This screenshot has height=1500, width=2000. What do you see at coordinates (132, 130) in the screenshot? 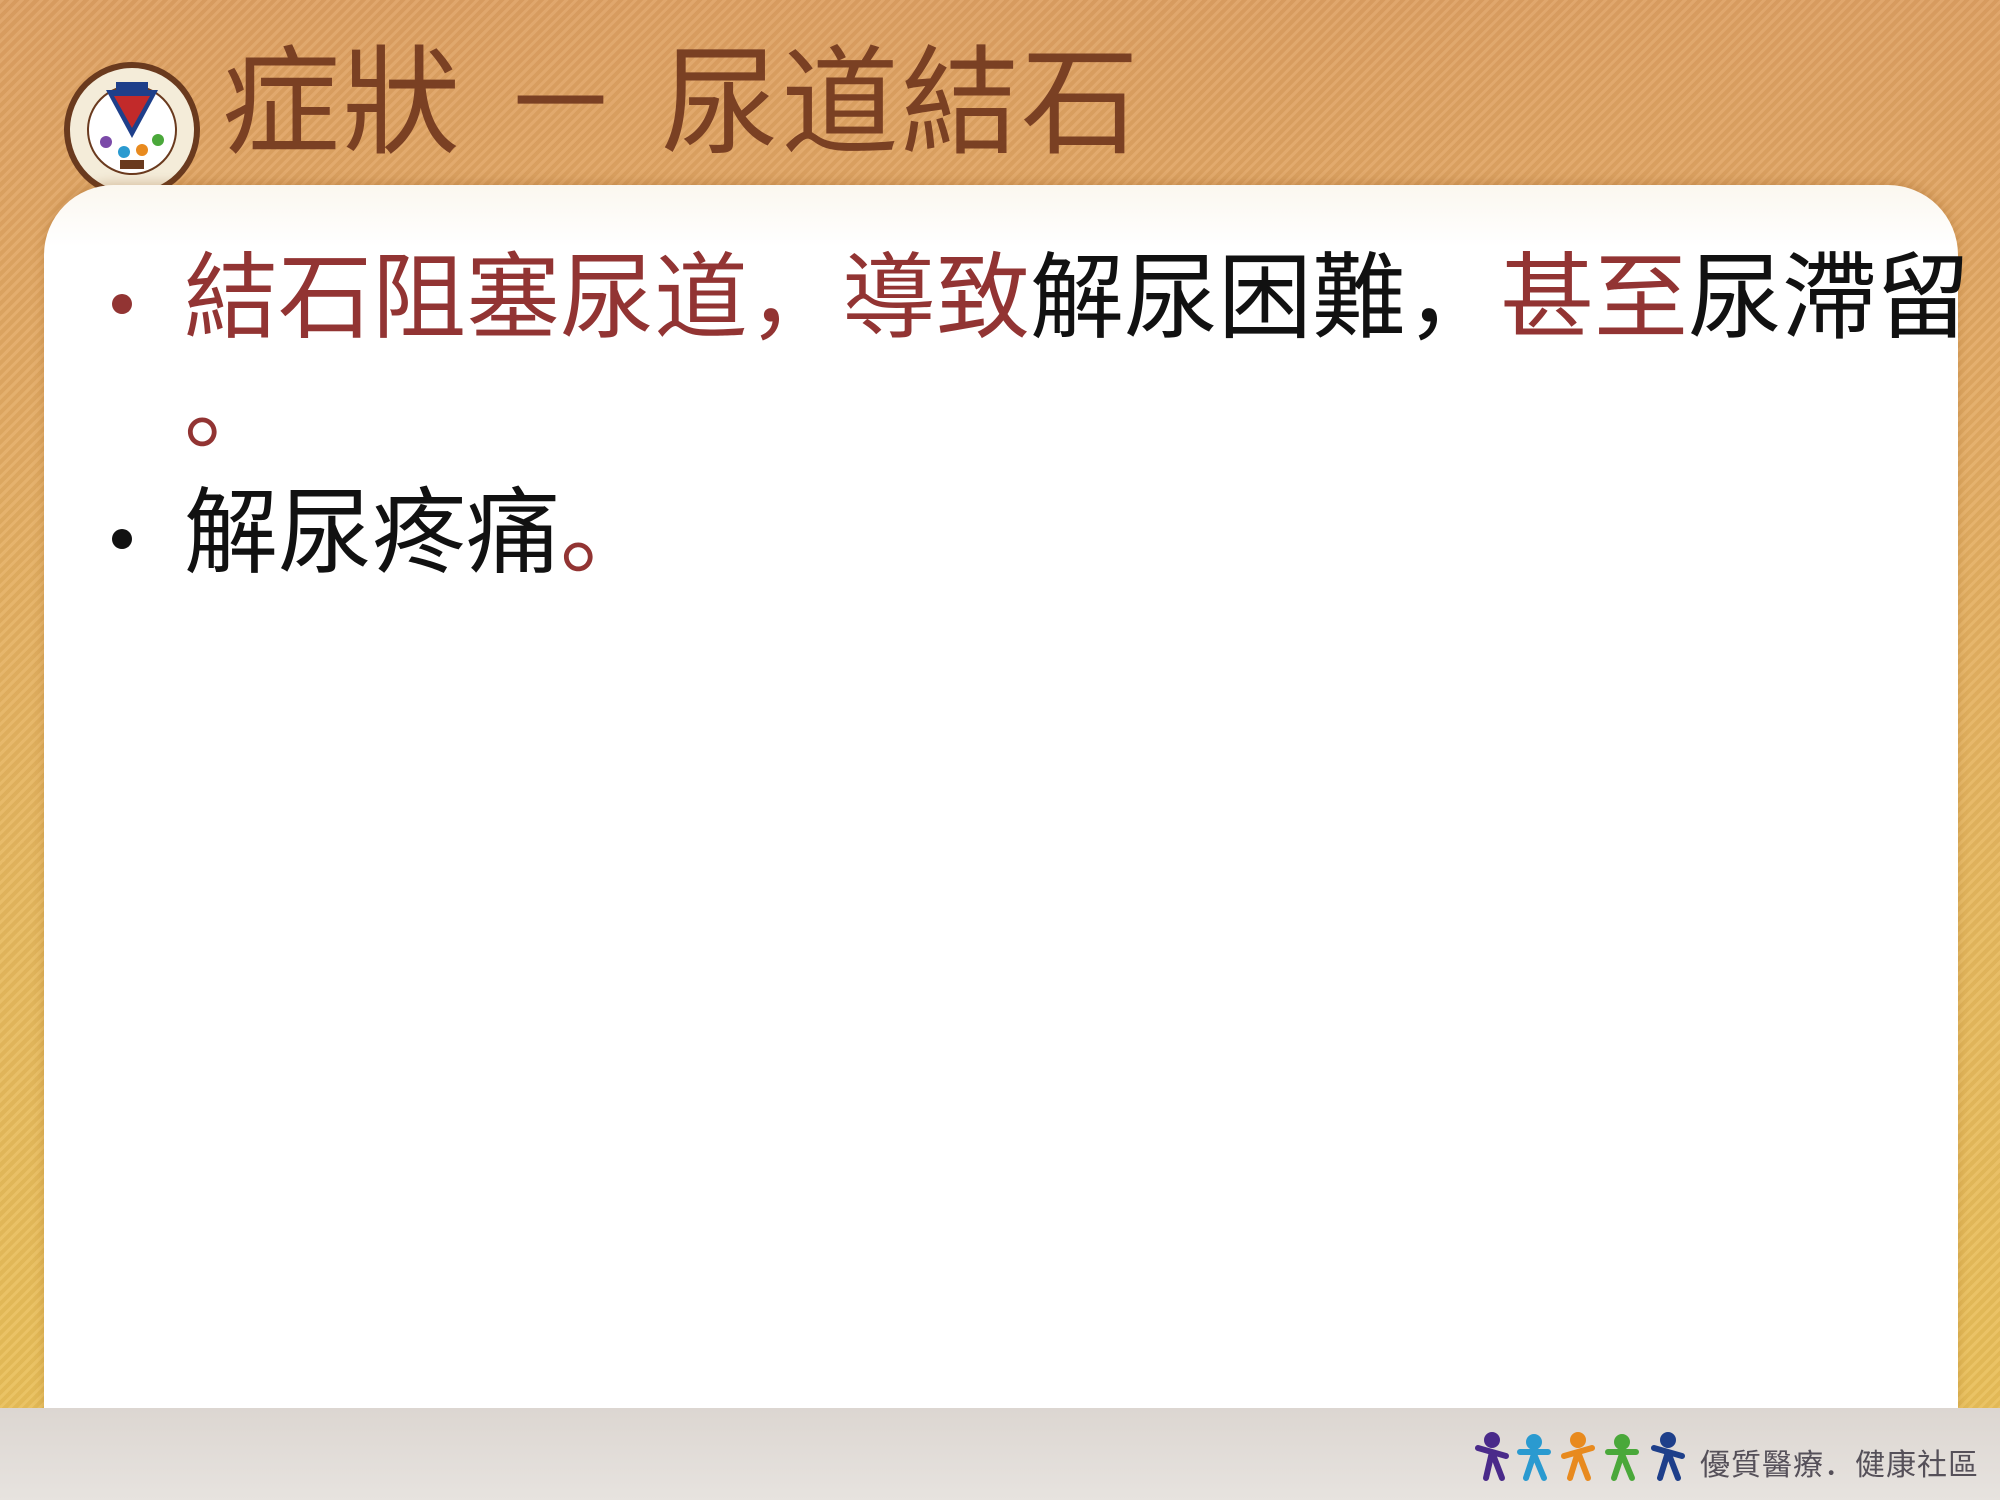
I see `hospital-seal-icon` at bounding box center [132, 130].